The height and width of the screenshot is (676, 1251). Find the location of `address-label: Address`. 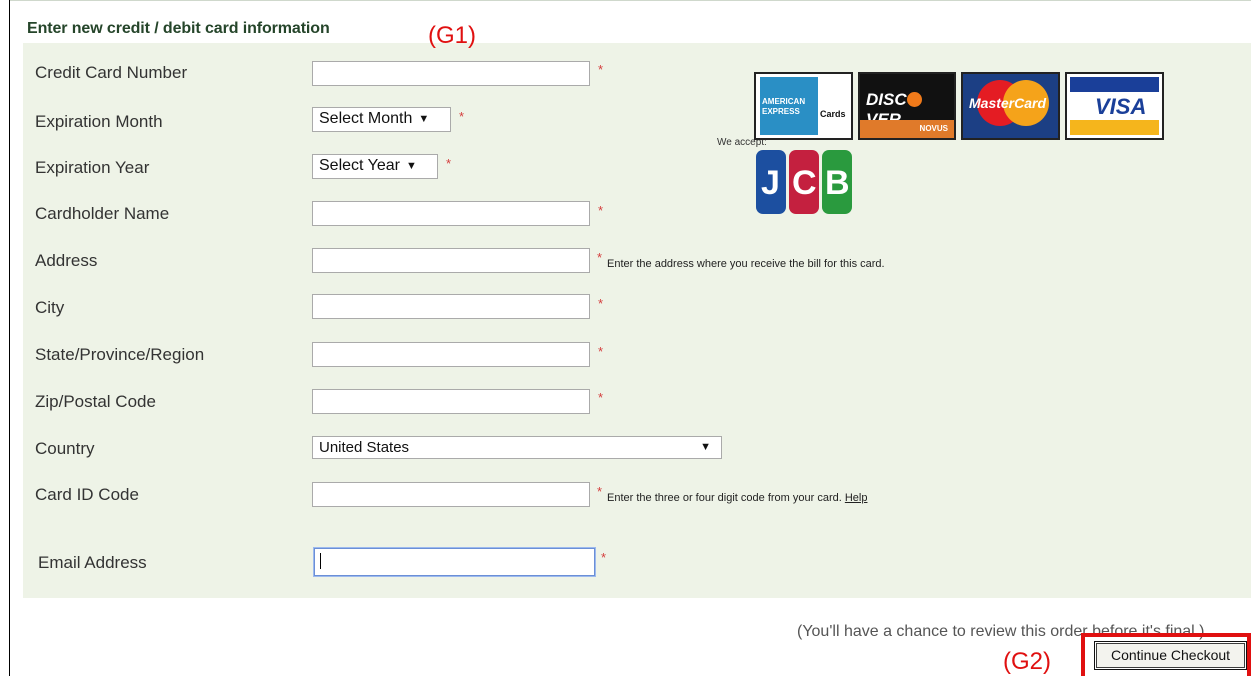

address-label: Address is located at coordinates (66, 260).